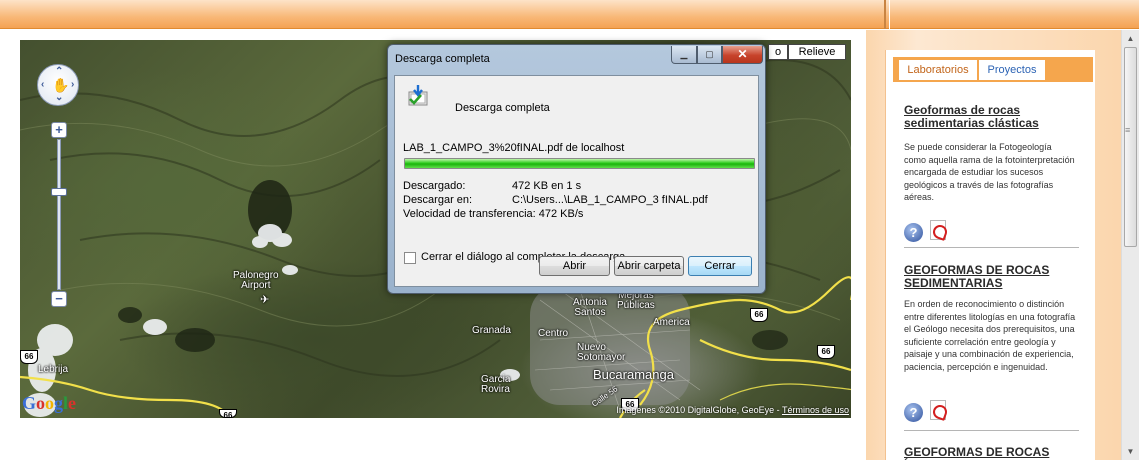 The width and height of the screenshot is (1139, 460). I want to click on sidebar-item-title: GEOFORMAS DE ROCAS SEDIMENTARIAS, so click(989, 277).